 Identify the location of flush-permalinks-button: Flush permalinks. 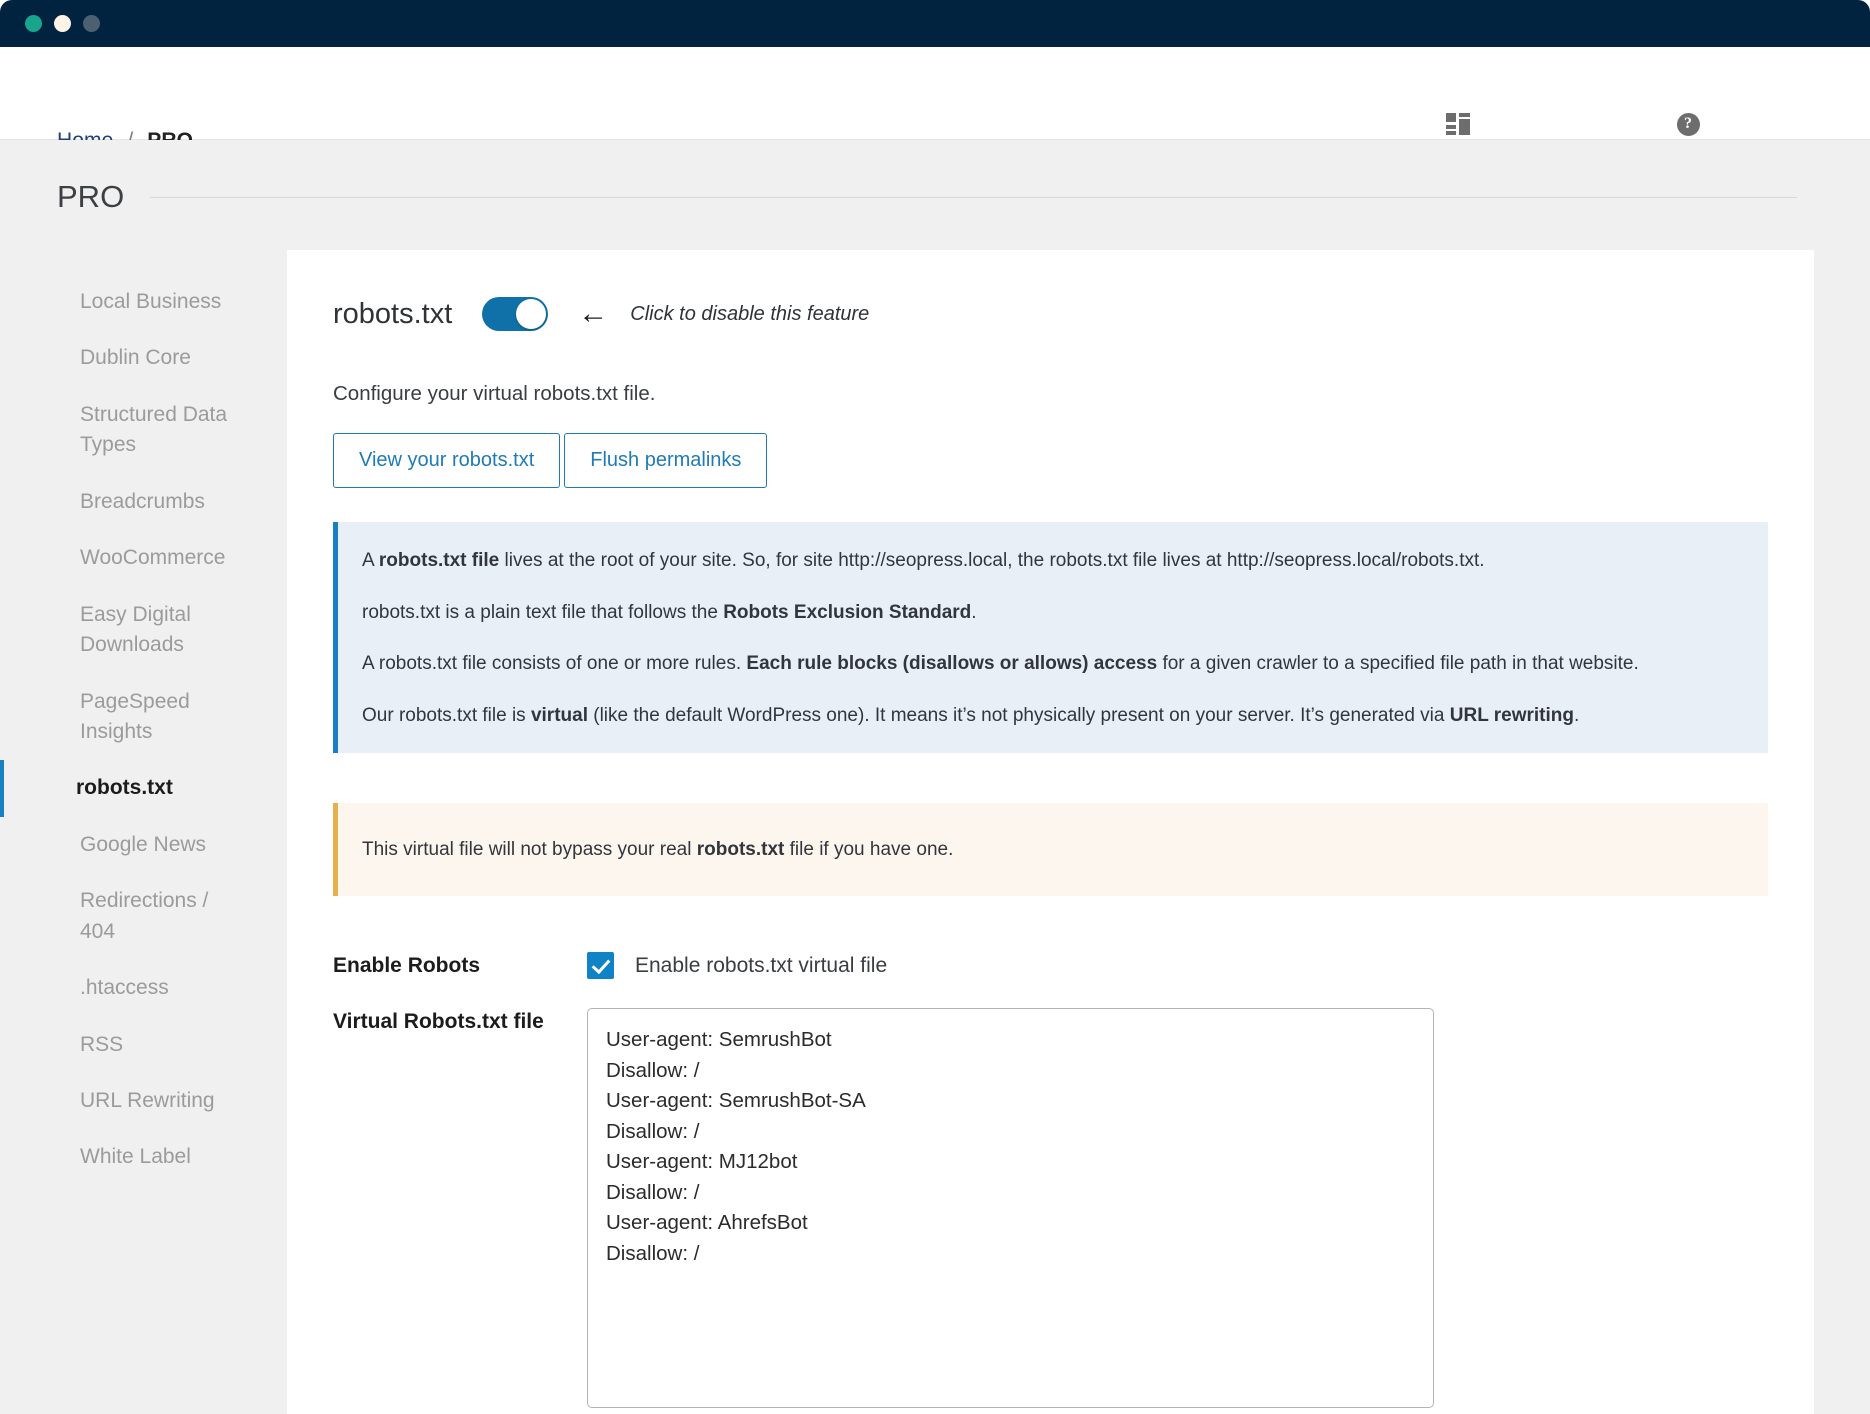
(666, 460).